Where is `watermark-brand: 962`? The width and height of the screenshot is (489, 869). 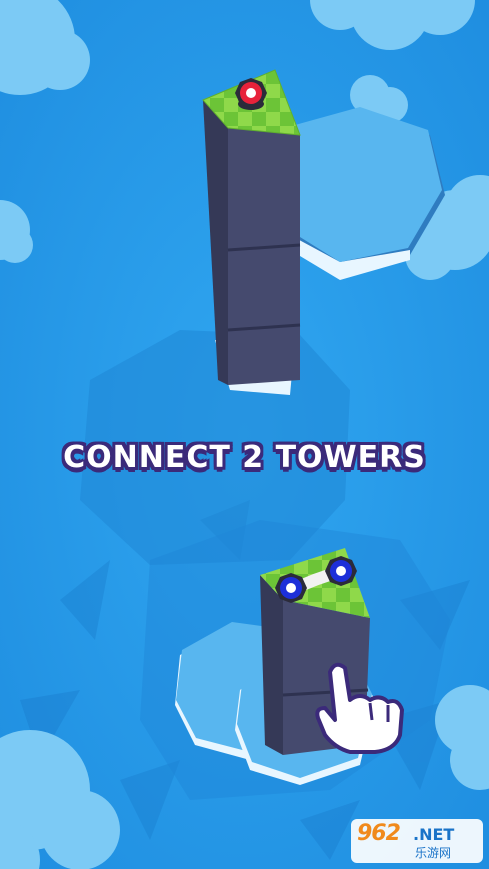
watermark-brand: 962 is located at coordinates (379, 833).